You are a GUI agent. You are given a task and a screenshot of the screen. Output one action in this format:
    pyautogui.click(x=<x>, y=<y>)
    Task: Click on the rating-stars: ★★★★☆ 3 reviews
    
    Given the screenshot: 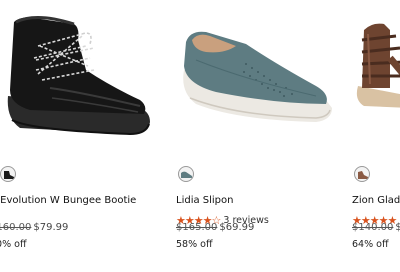 What is the action you would take?
    pyautogui.click(x=222, y=218)
    